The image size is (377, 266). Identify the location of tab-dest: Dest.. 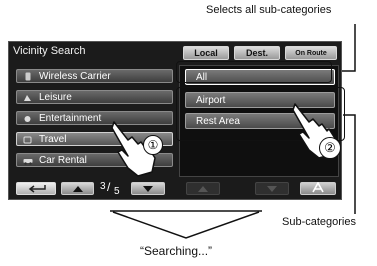
(257, 53).